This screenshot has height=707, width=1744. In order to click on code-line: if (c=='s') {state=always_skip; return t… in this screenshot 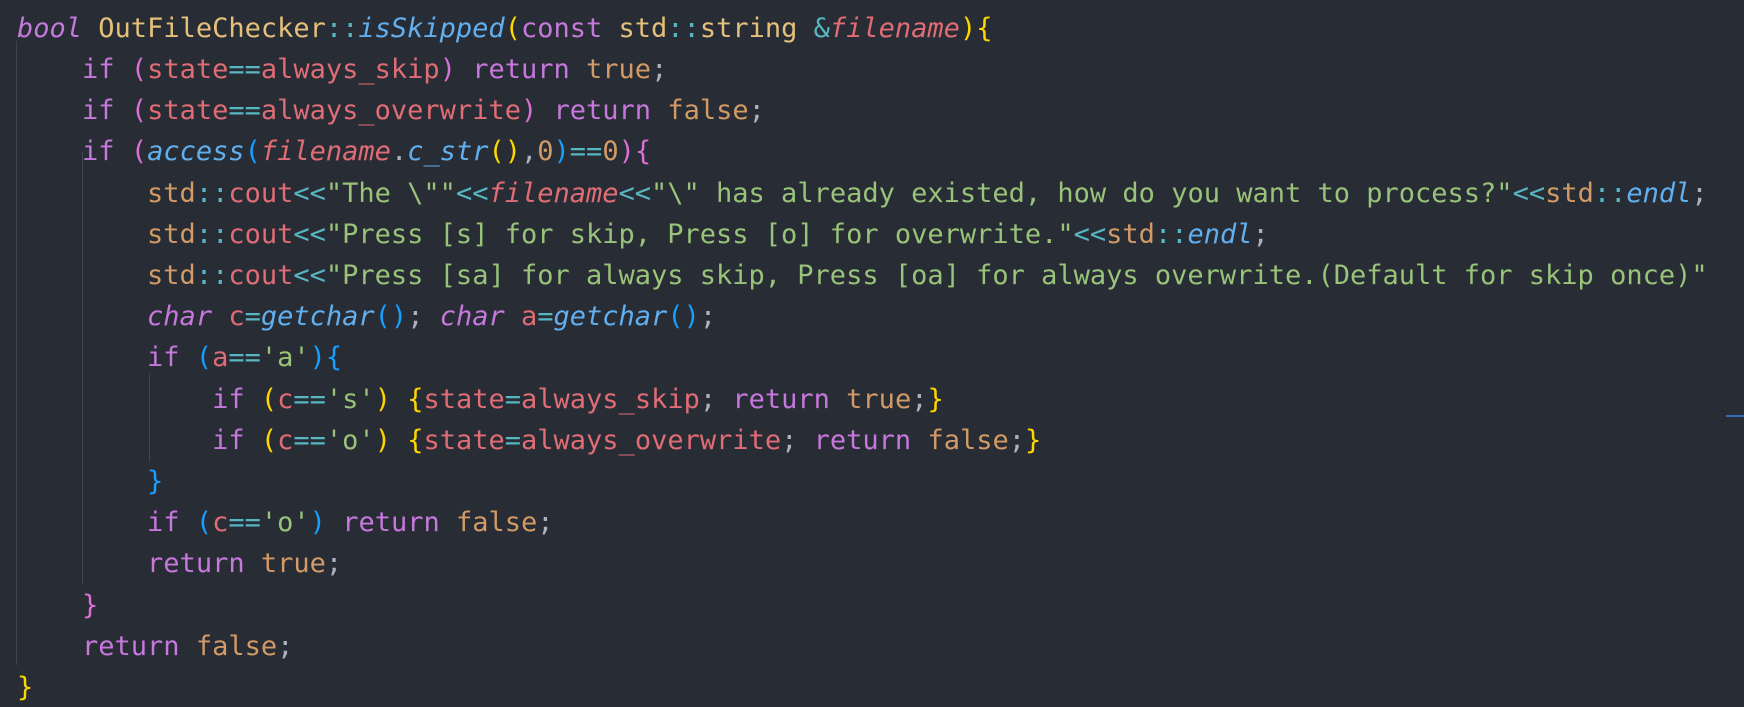, I will do `click(480, 399)`.